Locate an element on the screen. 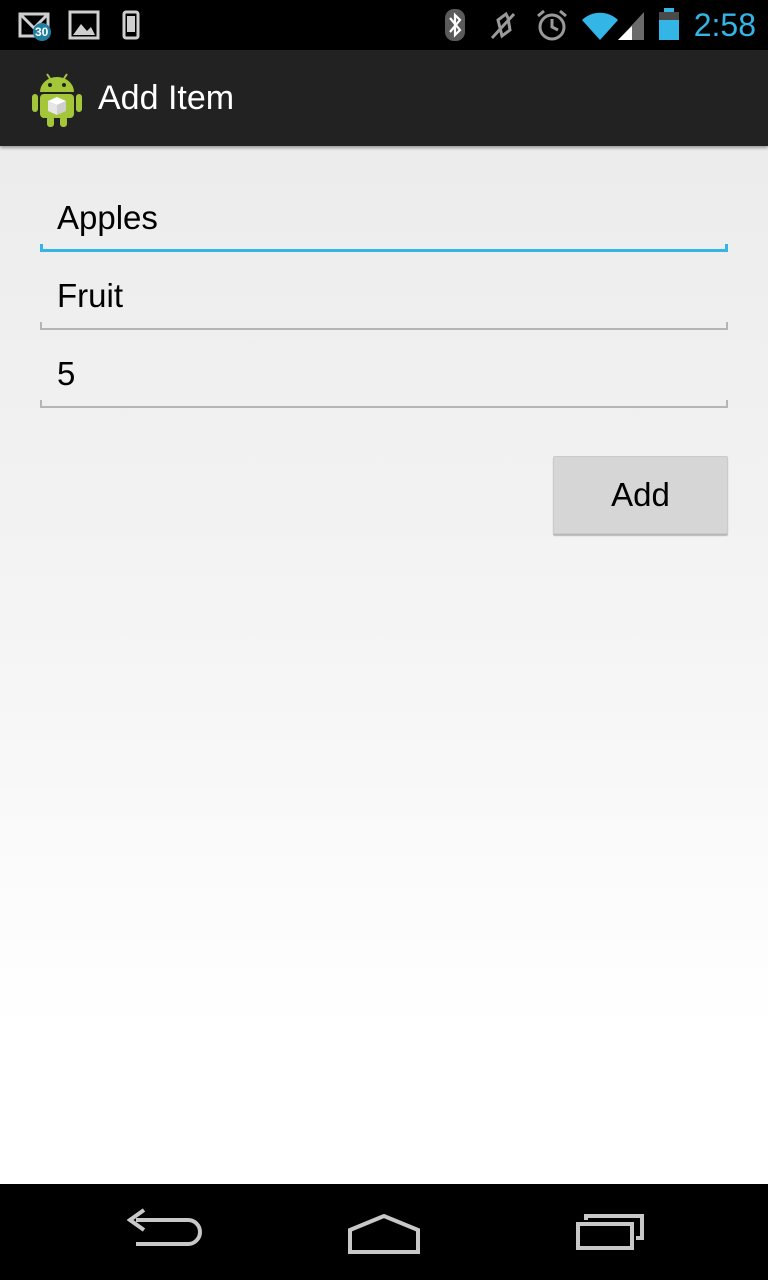  signal-icon is located at coordinates (631, 26).